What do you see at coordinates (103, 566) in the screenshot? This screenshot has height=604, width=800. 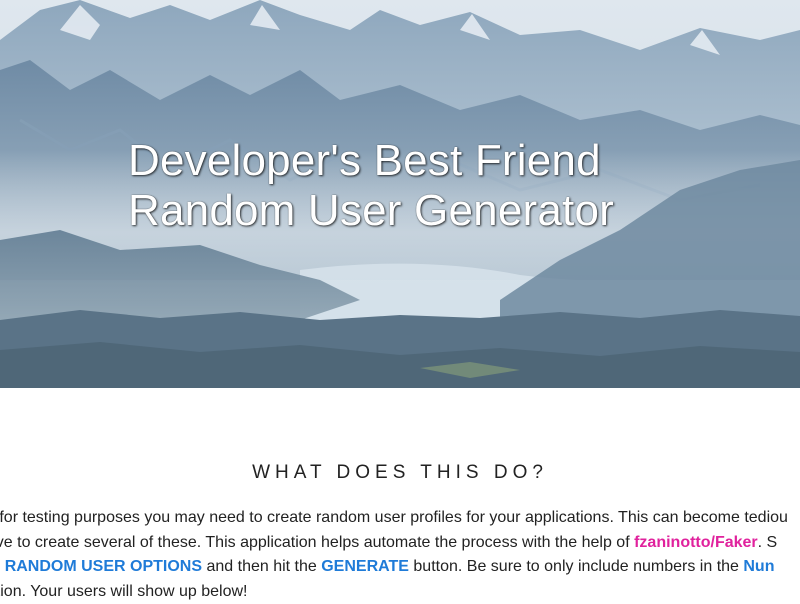 I see `random-user-options-link: RANDOM USER OPTIONS` at bounding box center [103, 566].